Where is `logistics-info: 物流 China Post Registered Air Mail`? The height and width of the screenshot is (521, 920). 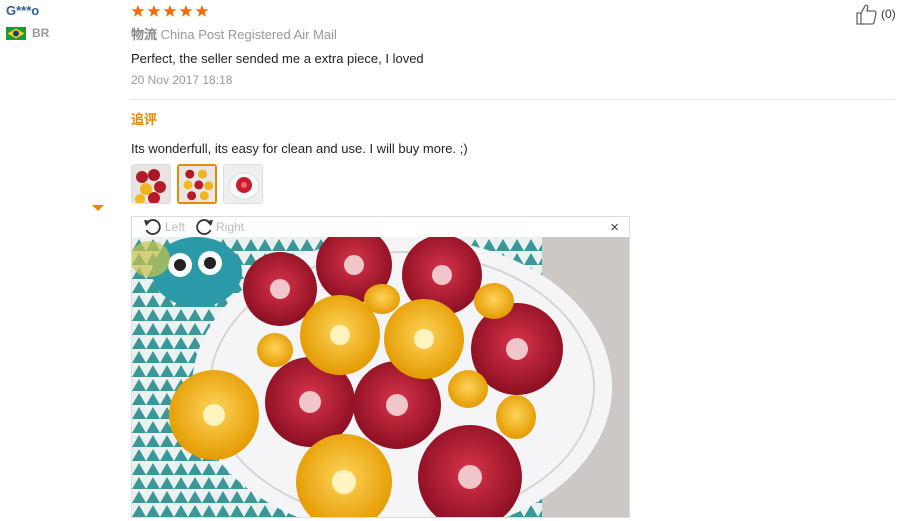
logistics-info: 物流 China Post Registered Air Mail is located at coordinates (513, 34).